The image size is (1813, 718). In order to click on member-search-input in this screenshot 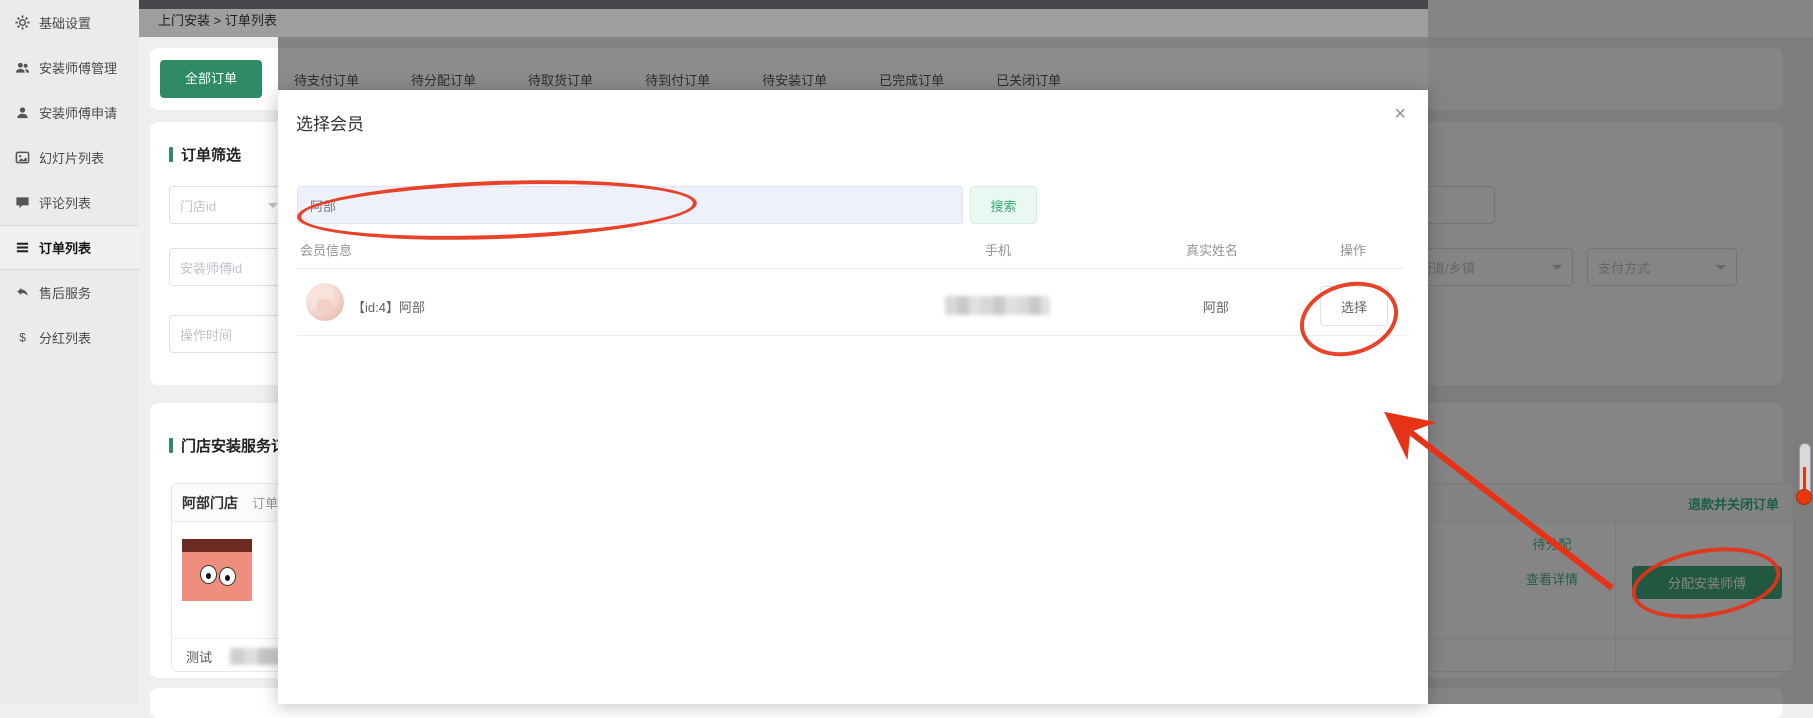, I will do `click(630, 205)`.